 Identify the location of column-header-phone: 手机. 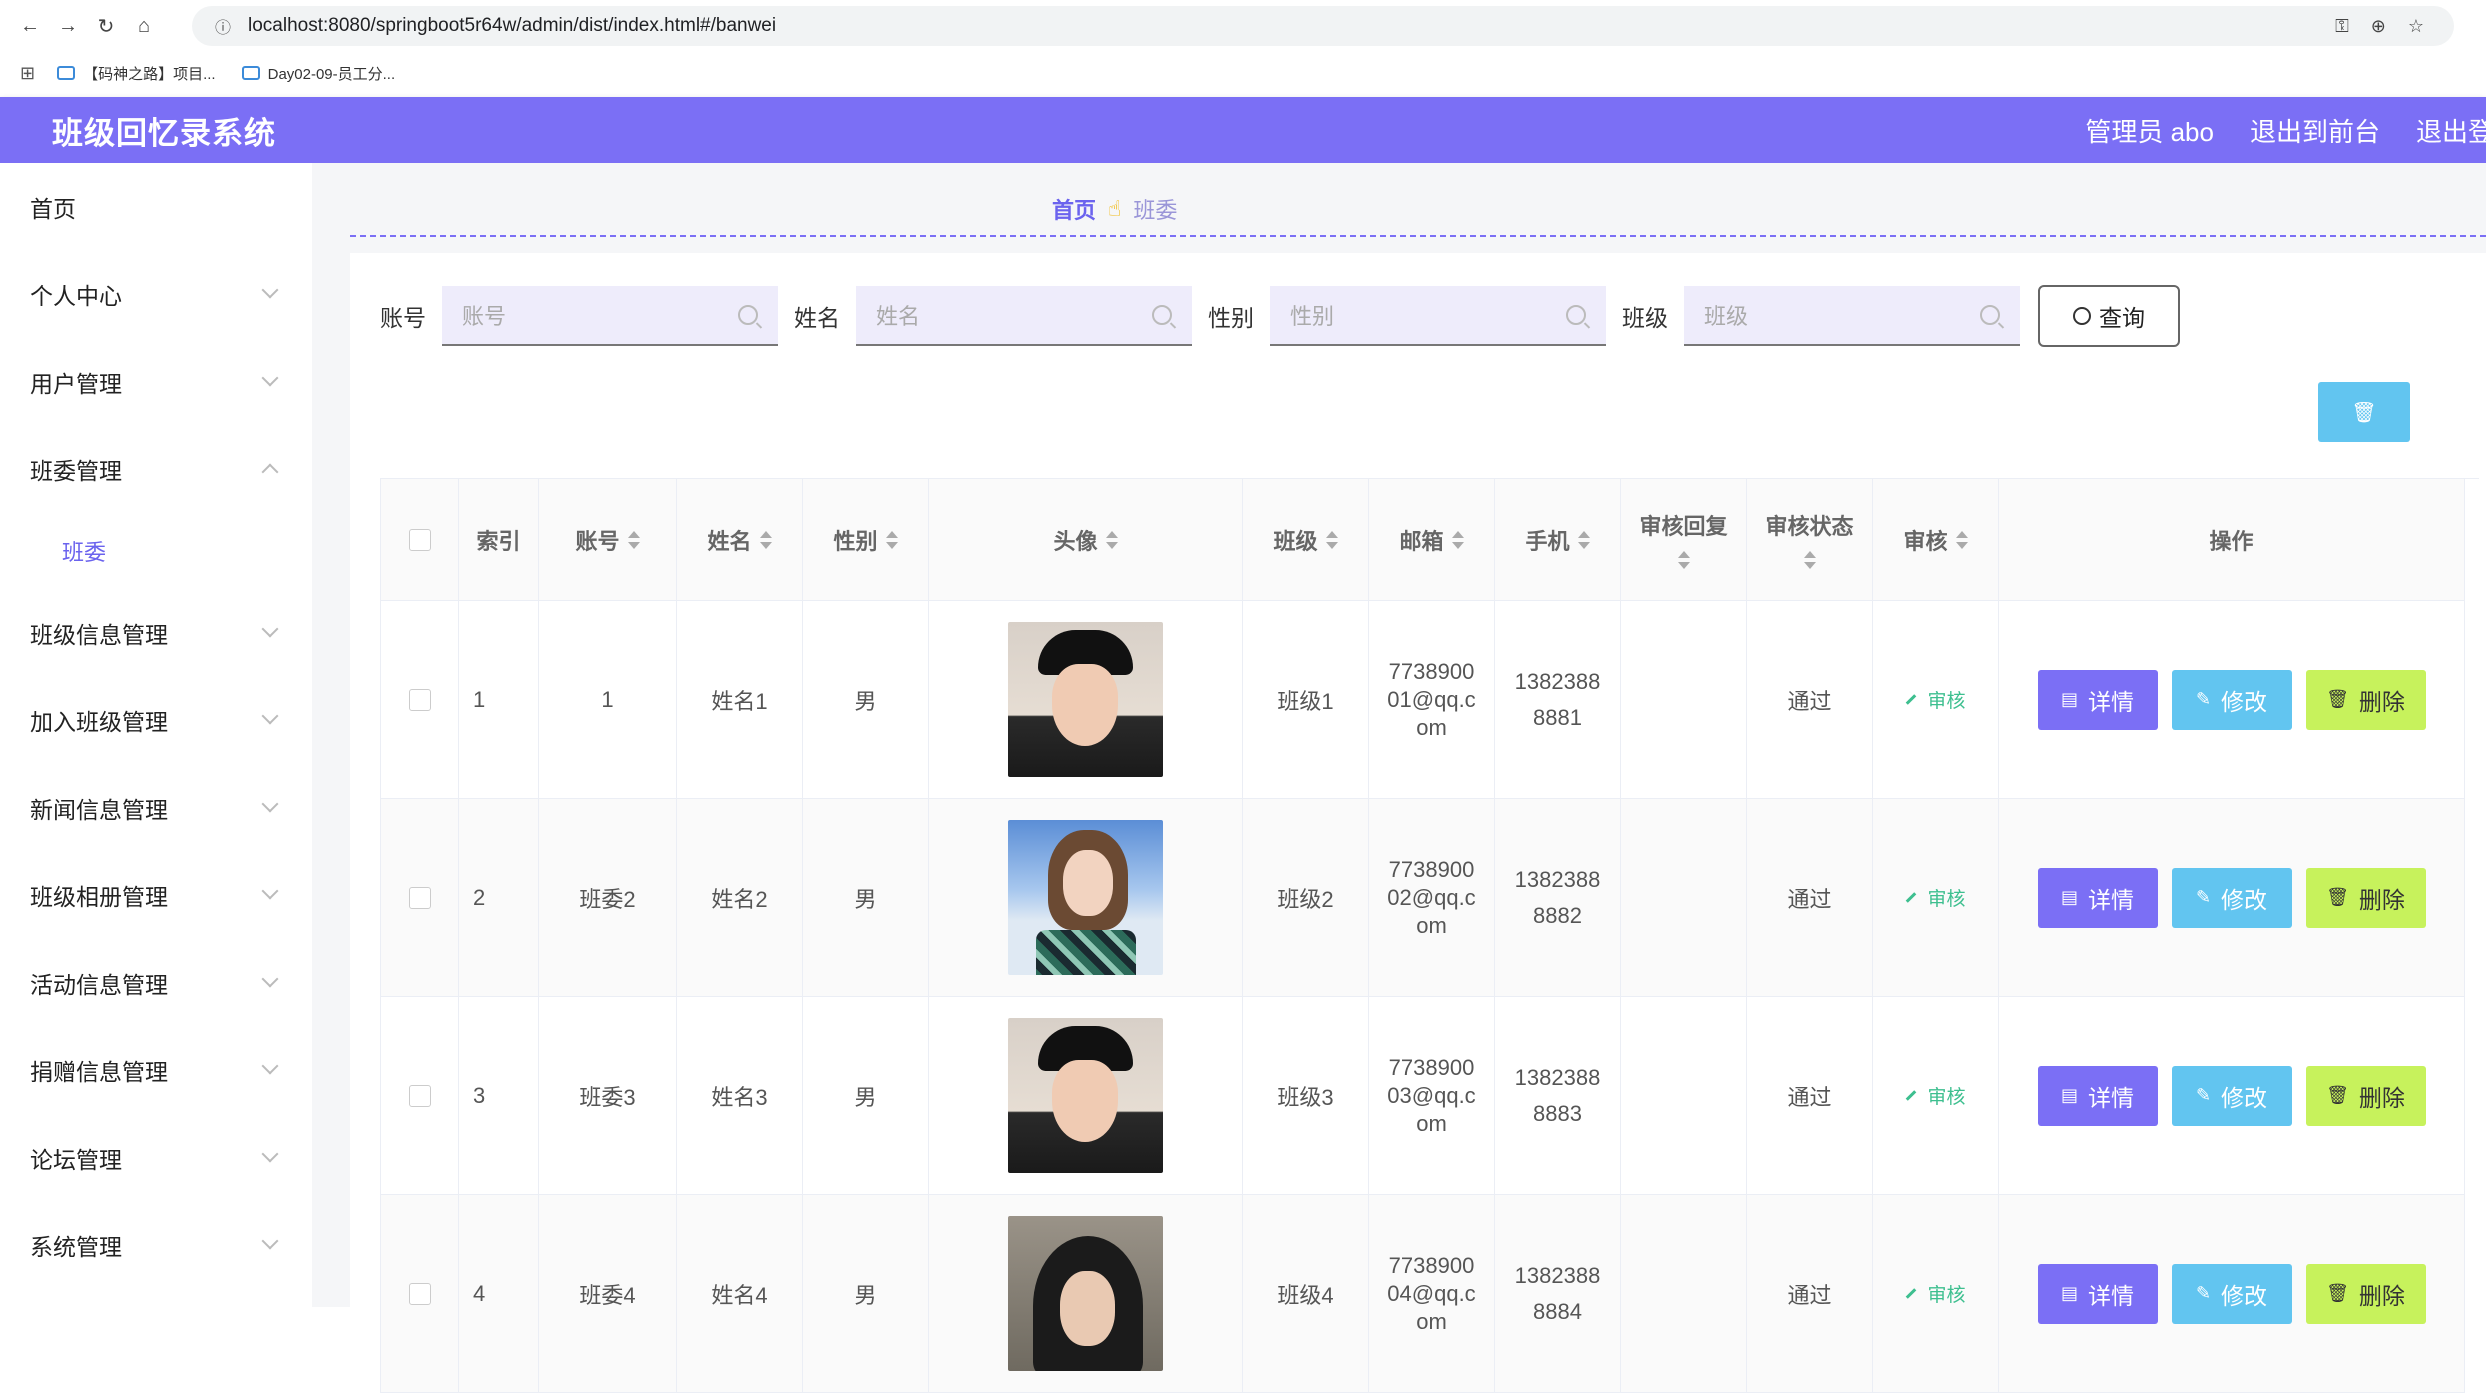
(1558, 540).